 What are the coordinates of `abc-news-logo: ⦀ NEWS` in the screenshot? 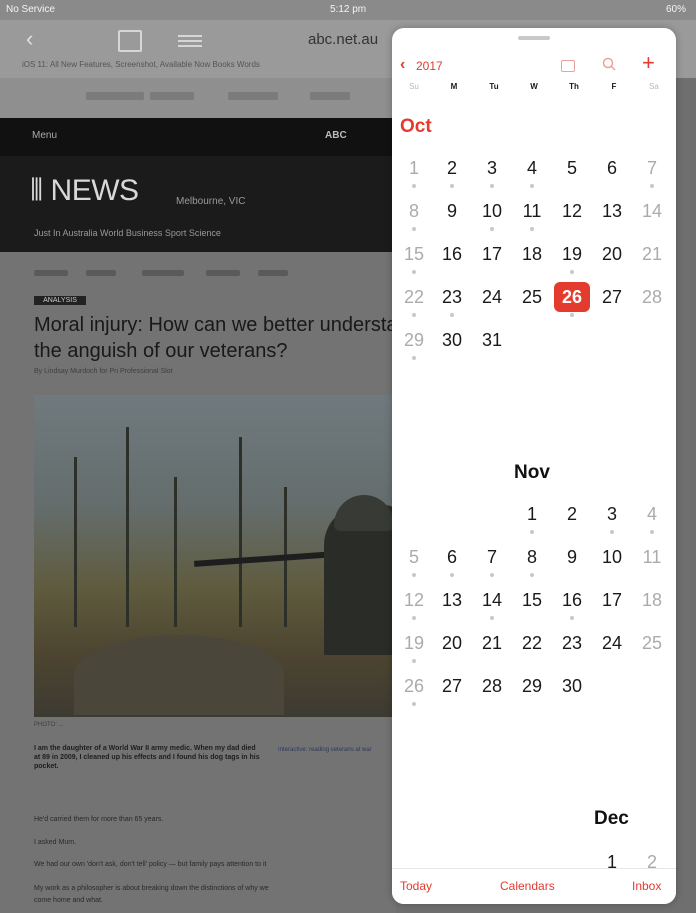 It's located at (84, 191).